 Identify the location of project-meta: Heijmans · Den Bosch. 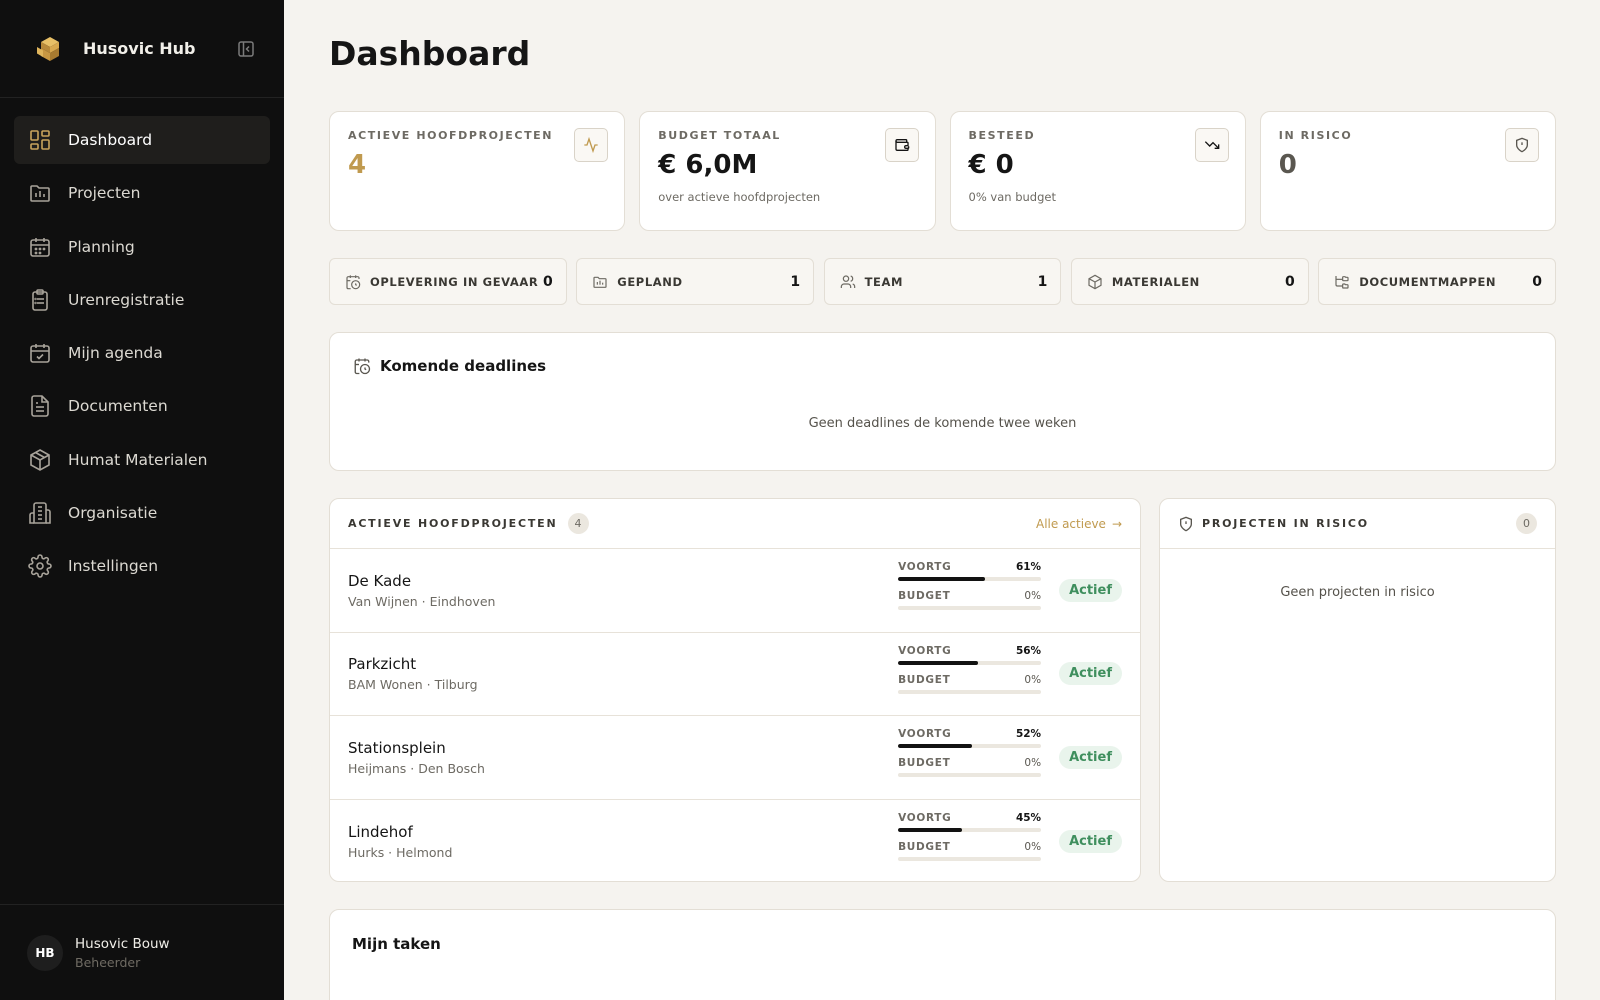
(416, 768).